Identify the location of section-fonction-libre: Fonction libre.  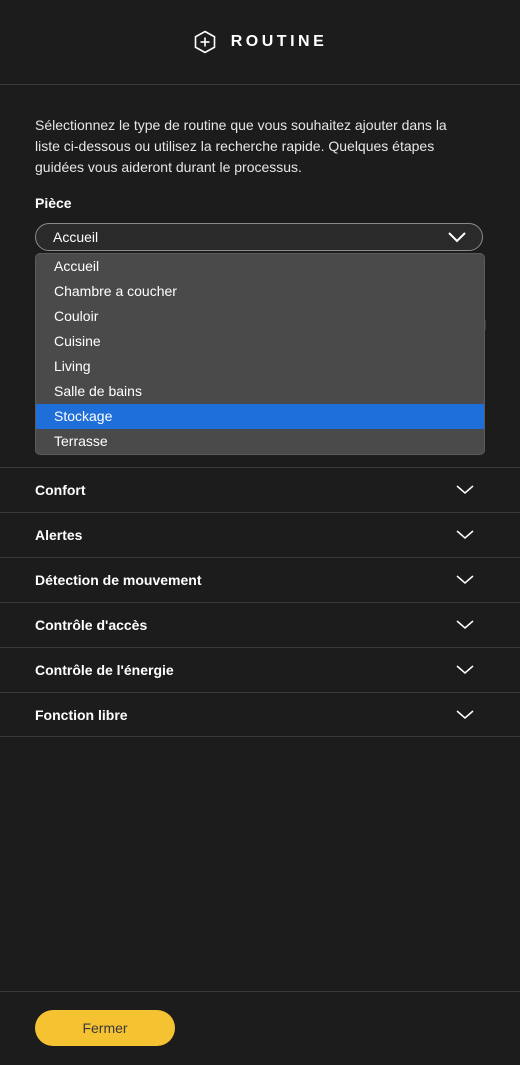
(260, 714).